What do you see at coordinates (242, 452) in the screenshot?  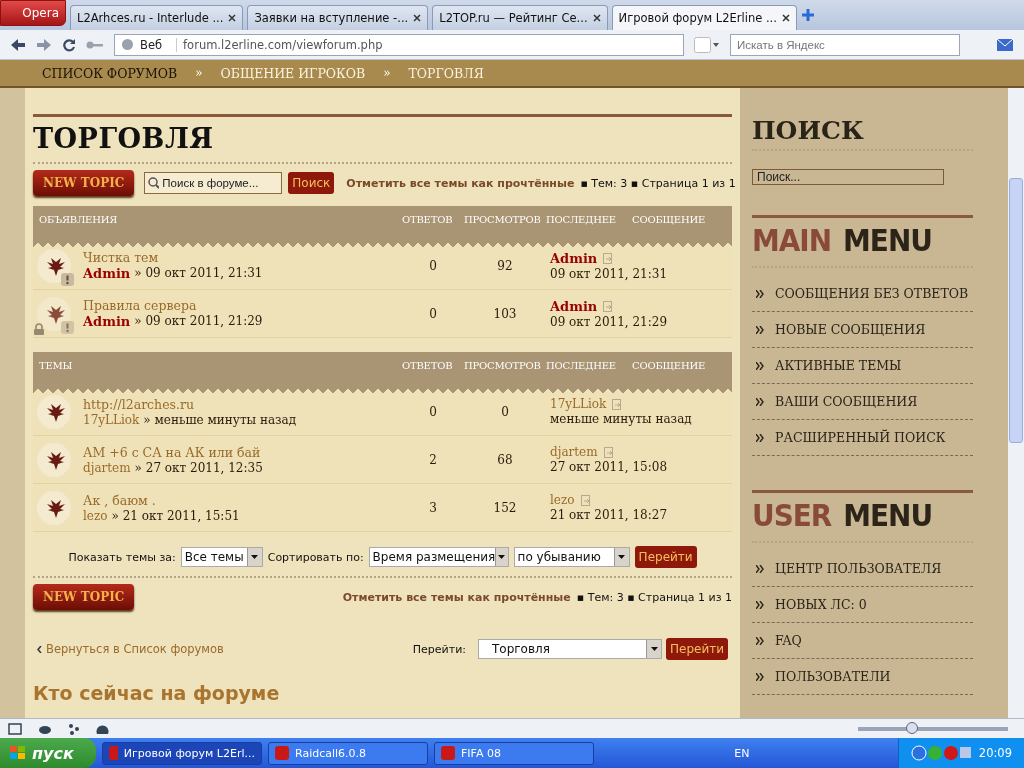 I see `topic-title-link: АМ +6 с СА на АК или бай` at bounding box center [242, 452].